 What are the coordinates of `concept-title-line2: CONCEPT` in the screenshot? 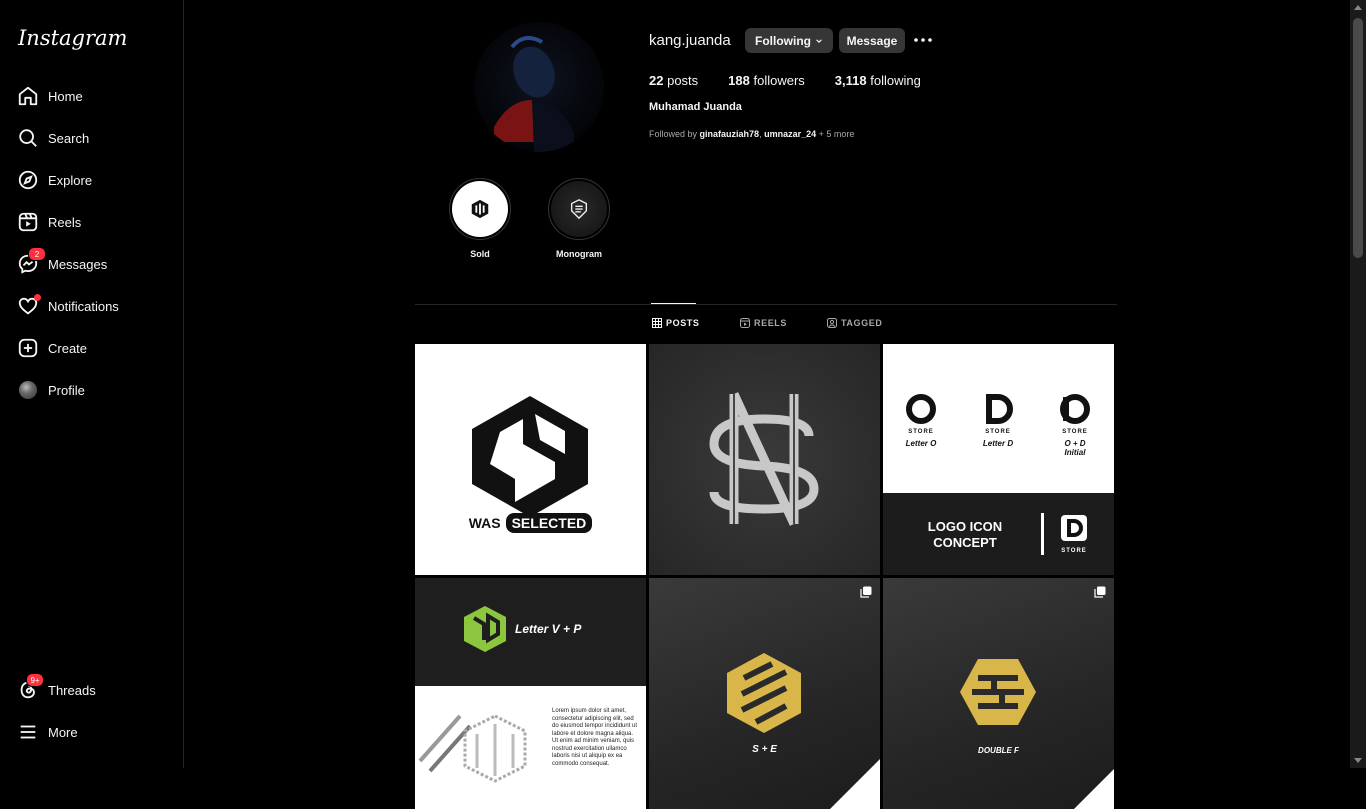 It's located at (965, 542).